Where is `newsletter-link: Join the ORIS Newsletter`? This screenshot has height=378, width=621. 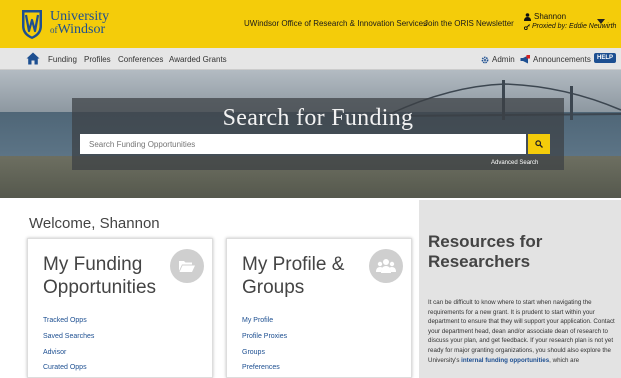 newsletter-link: Join the ORIS Newsletter is located at coordinates (469, 23).